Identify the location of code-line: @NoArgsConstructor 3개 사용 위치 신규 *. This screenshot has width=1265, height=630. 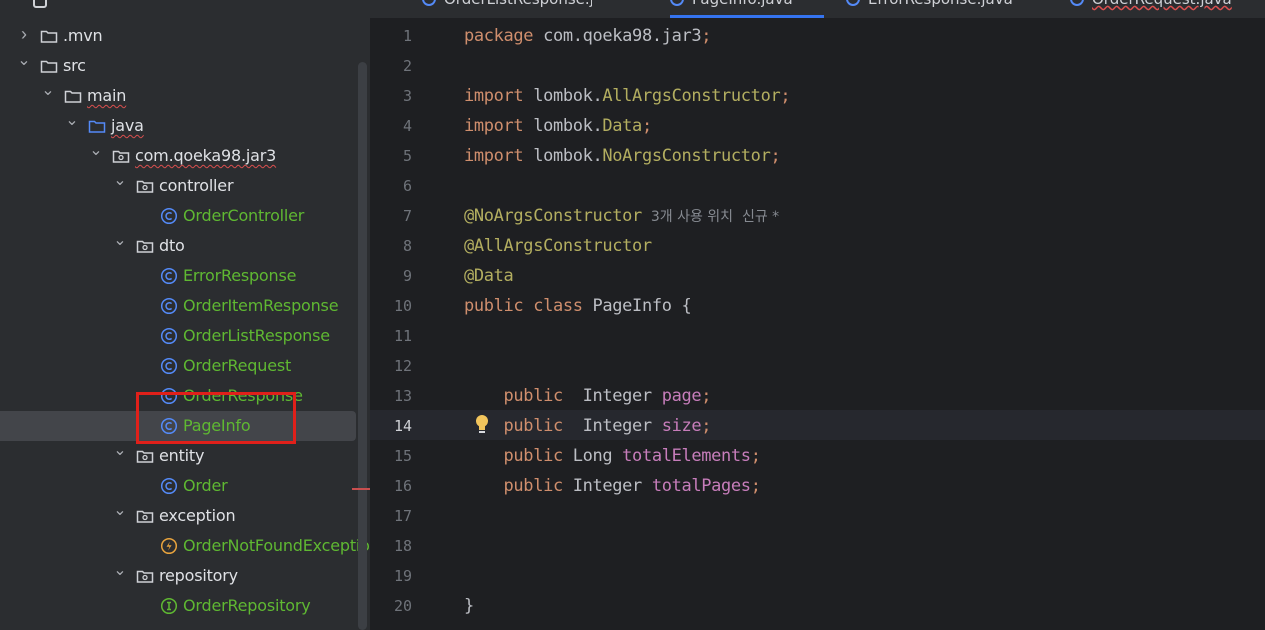
(621, 216).